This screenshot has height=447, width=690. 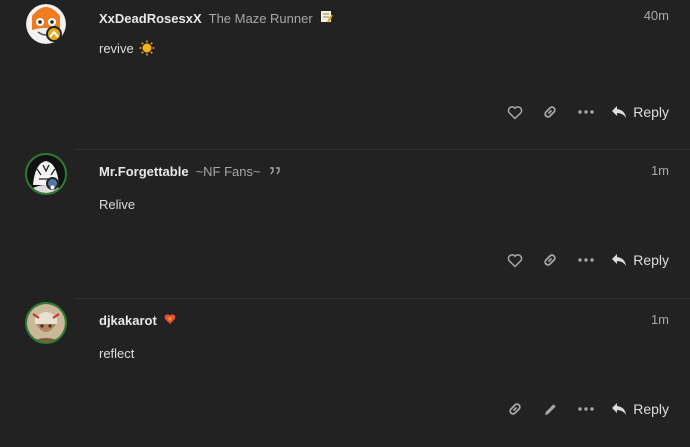 What do you see at coordinates (147, 49) in the screenshot?
I see `sun-emoji-icon` at bounding box center [147, 49].